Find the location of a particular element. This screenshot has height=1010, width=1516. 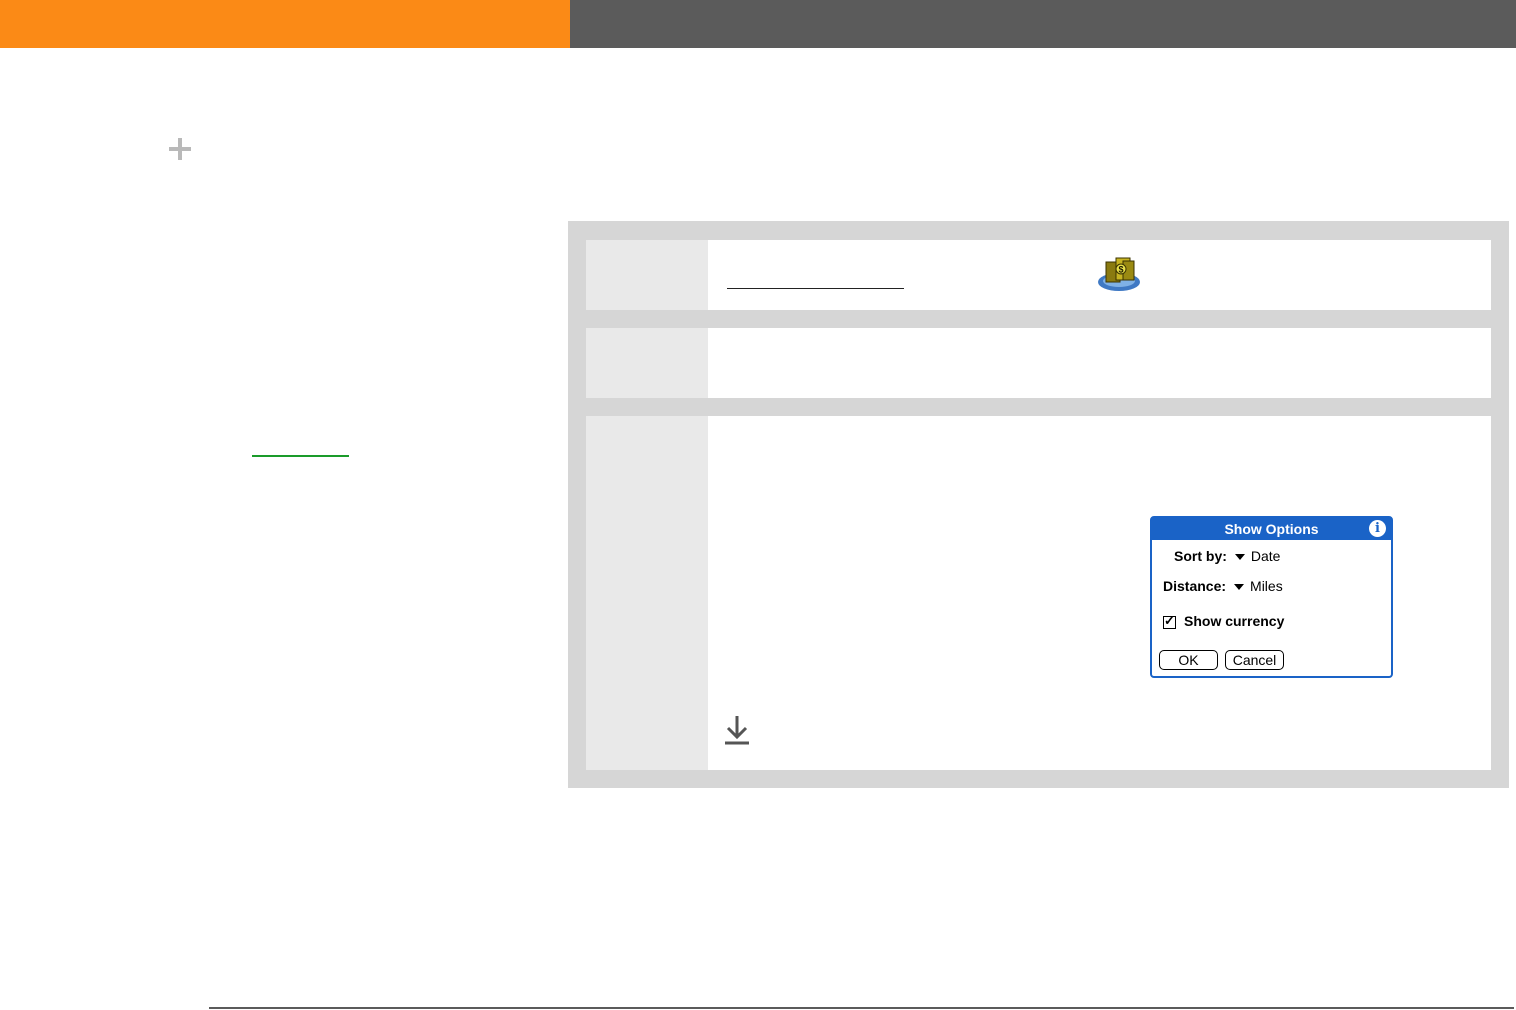

expense-app-icon: $ is located at coordinates (1119, 274).